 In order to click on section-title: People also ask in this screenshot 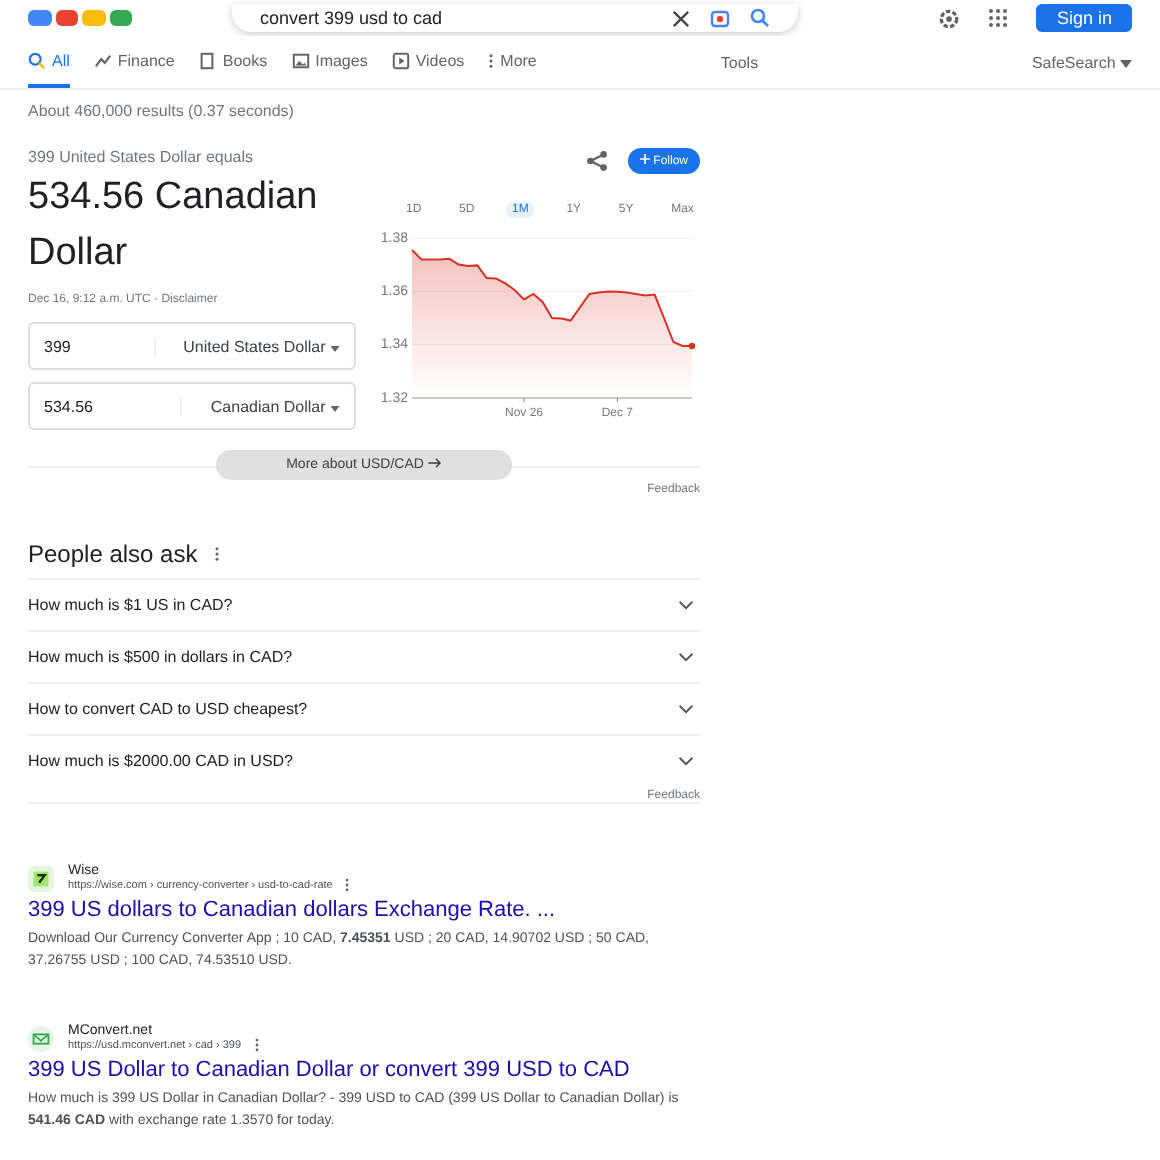, I will do `click(113, 554)`.